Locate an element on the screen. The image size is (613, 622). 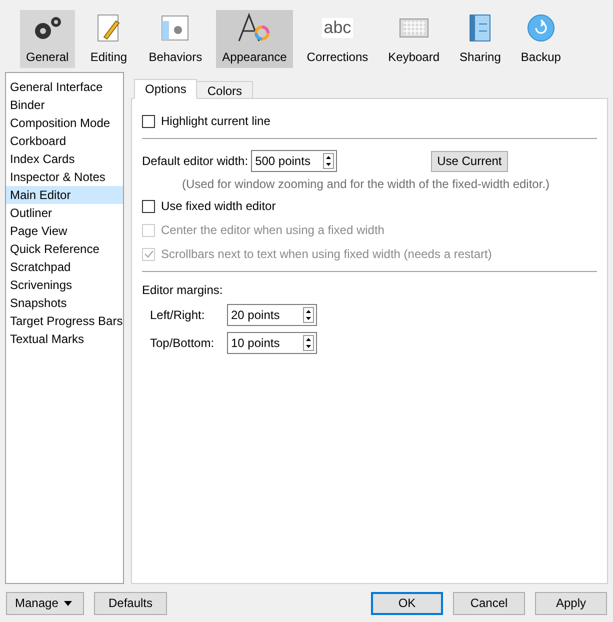
field-label: Top/Bottom: is located at coordinates (183, 343).